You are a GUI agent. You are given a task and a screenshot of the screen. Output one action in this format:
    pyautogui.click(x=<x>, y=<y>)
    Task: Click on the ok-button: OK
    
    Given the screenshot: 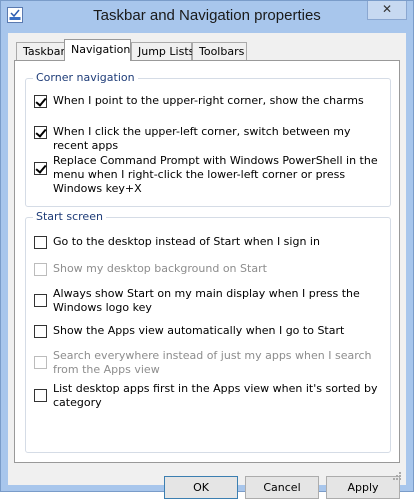 What is the action you would take?
    pyautogui.click(x=201, y=487)
    